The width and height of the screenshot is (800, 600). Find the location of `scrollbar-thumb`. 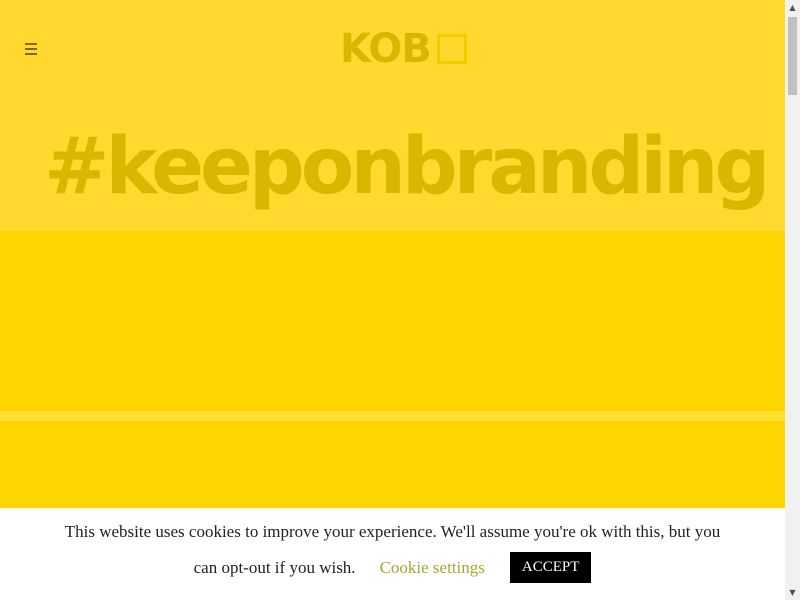

scrollbar-thumb is located at coordinates (792, 56).